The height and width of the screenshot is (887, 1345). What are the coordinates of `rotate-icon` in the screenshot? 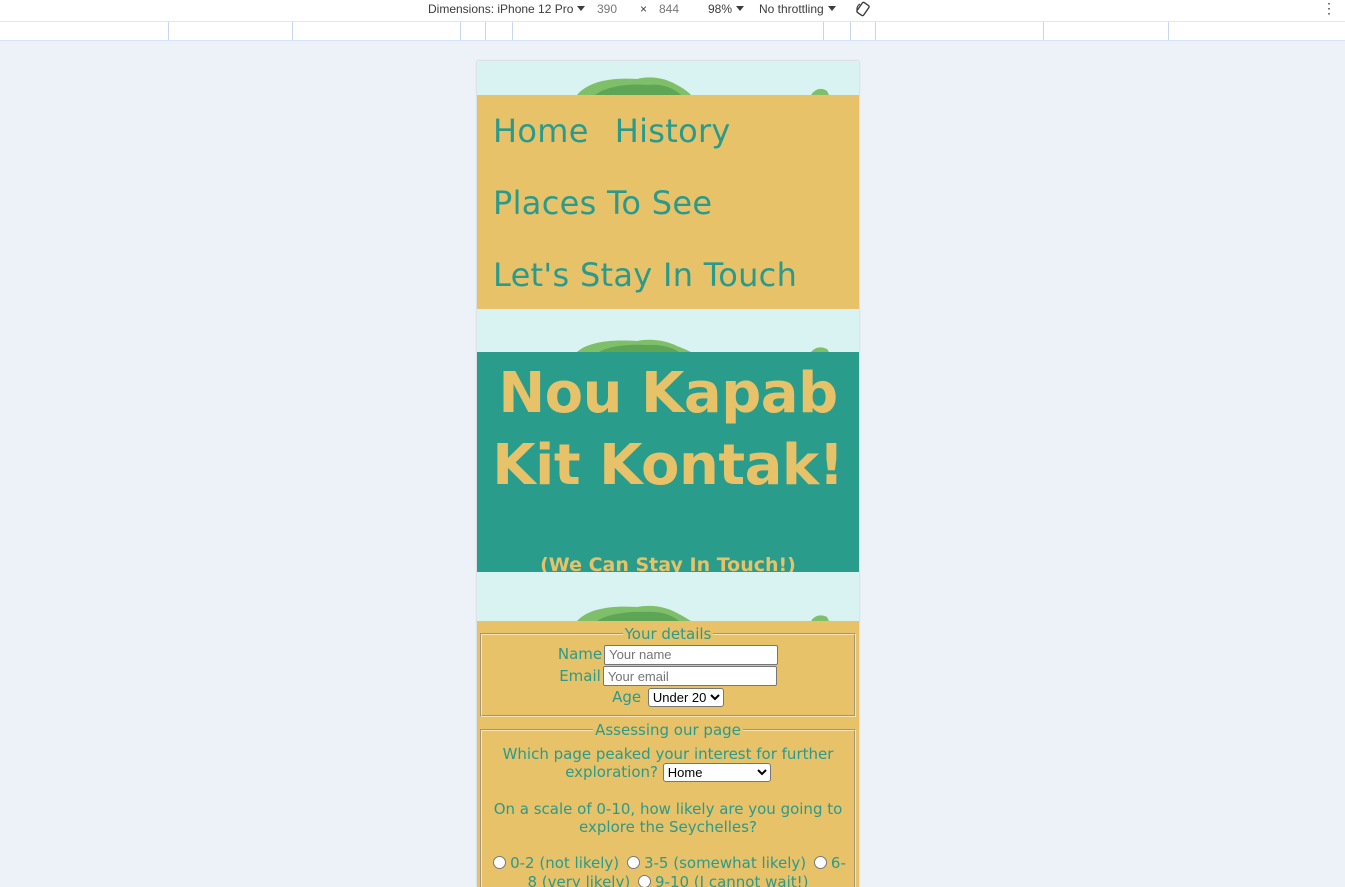 It's located at (863, 9).